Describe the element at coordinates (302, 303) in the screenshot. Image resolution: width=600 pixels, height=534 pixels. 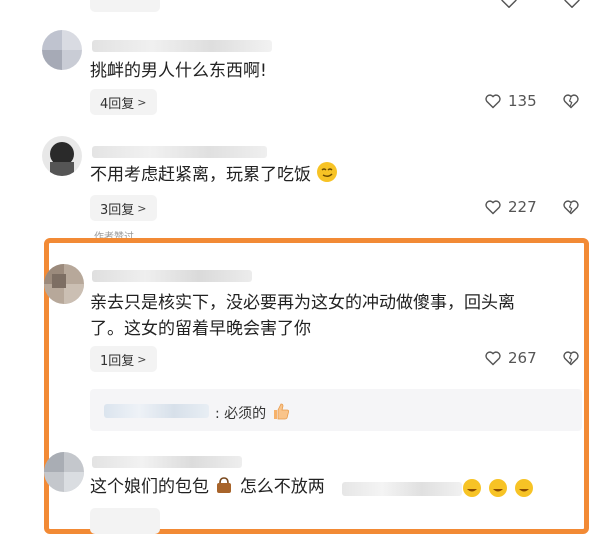
I see `comment-text-line1: 亲去只是核实下，没必要再为这女的冲动做傻事，回头离` at that location.